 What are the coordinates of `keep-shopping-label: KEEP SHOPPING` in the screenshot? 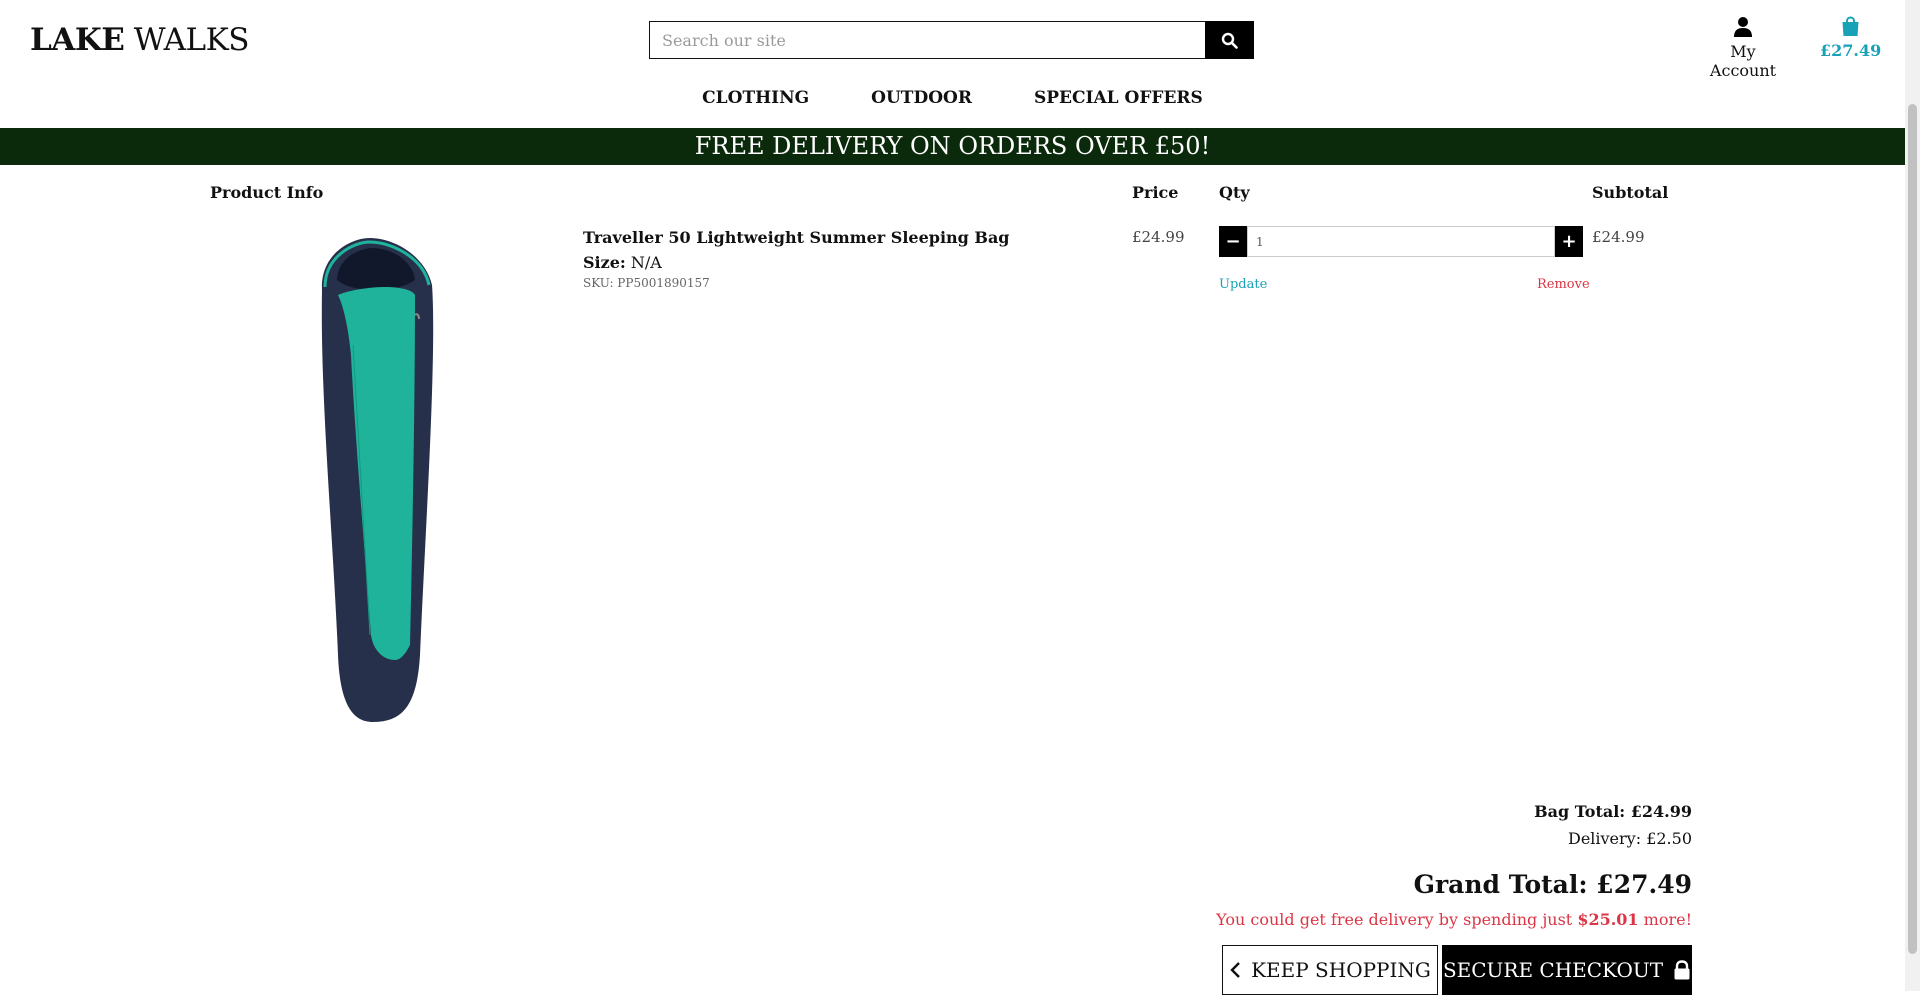 It's located at (1341, 970).